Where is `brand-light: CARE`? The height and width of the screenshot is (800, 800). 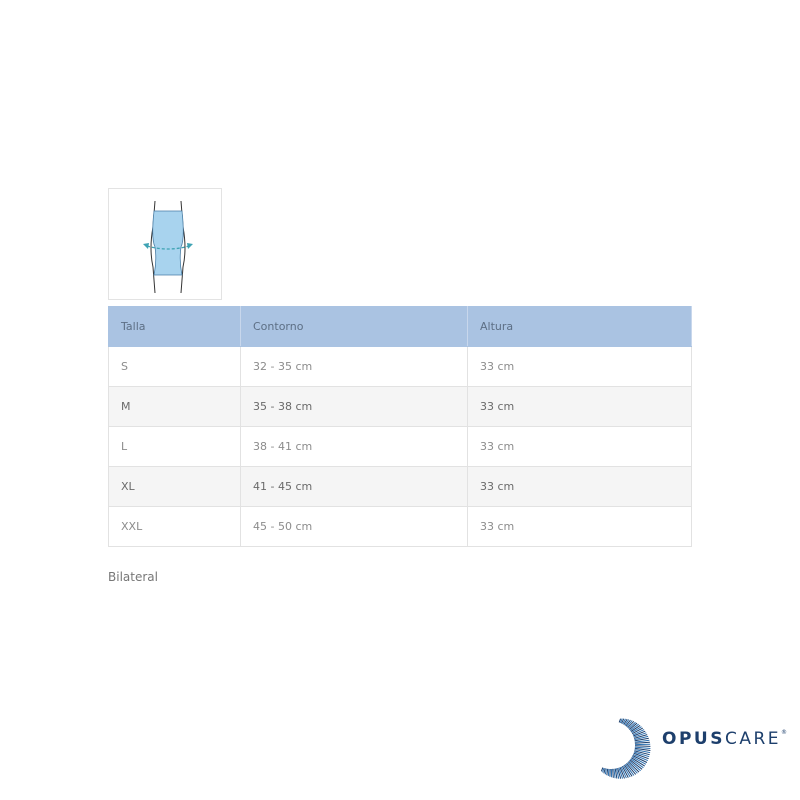 brand-light: CARE is located at coordinates (753, 739).